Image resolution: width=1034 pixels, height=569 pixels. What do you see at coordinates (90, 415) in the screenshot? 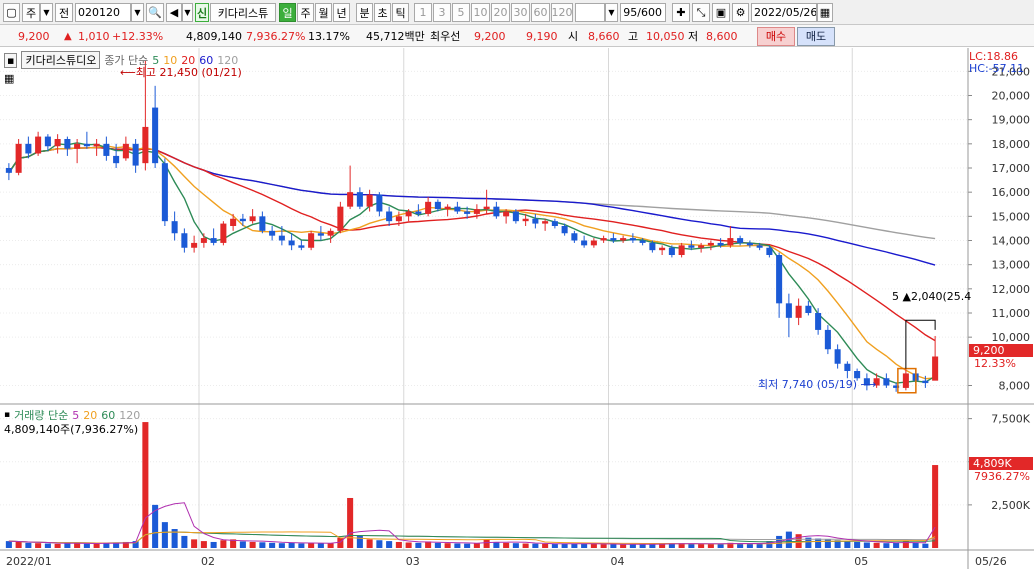
I see `vol-ma20-legend: 20` at bounding box center [90, 415].